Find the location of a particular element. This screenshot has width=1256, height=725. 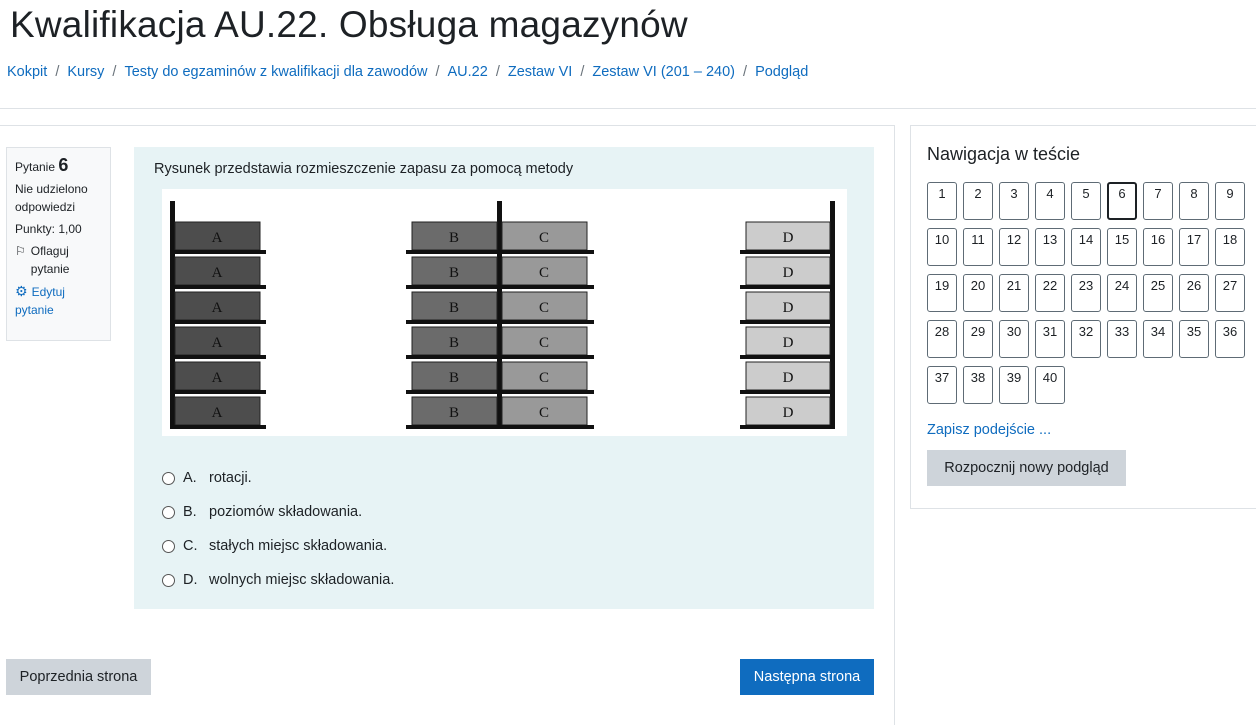

quiz-nav-button-19: 19 is located at coordinates (942, 293).